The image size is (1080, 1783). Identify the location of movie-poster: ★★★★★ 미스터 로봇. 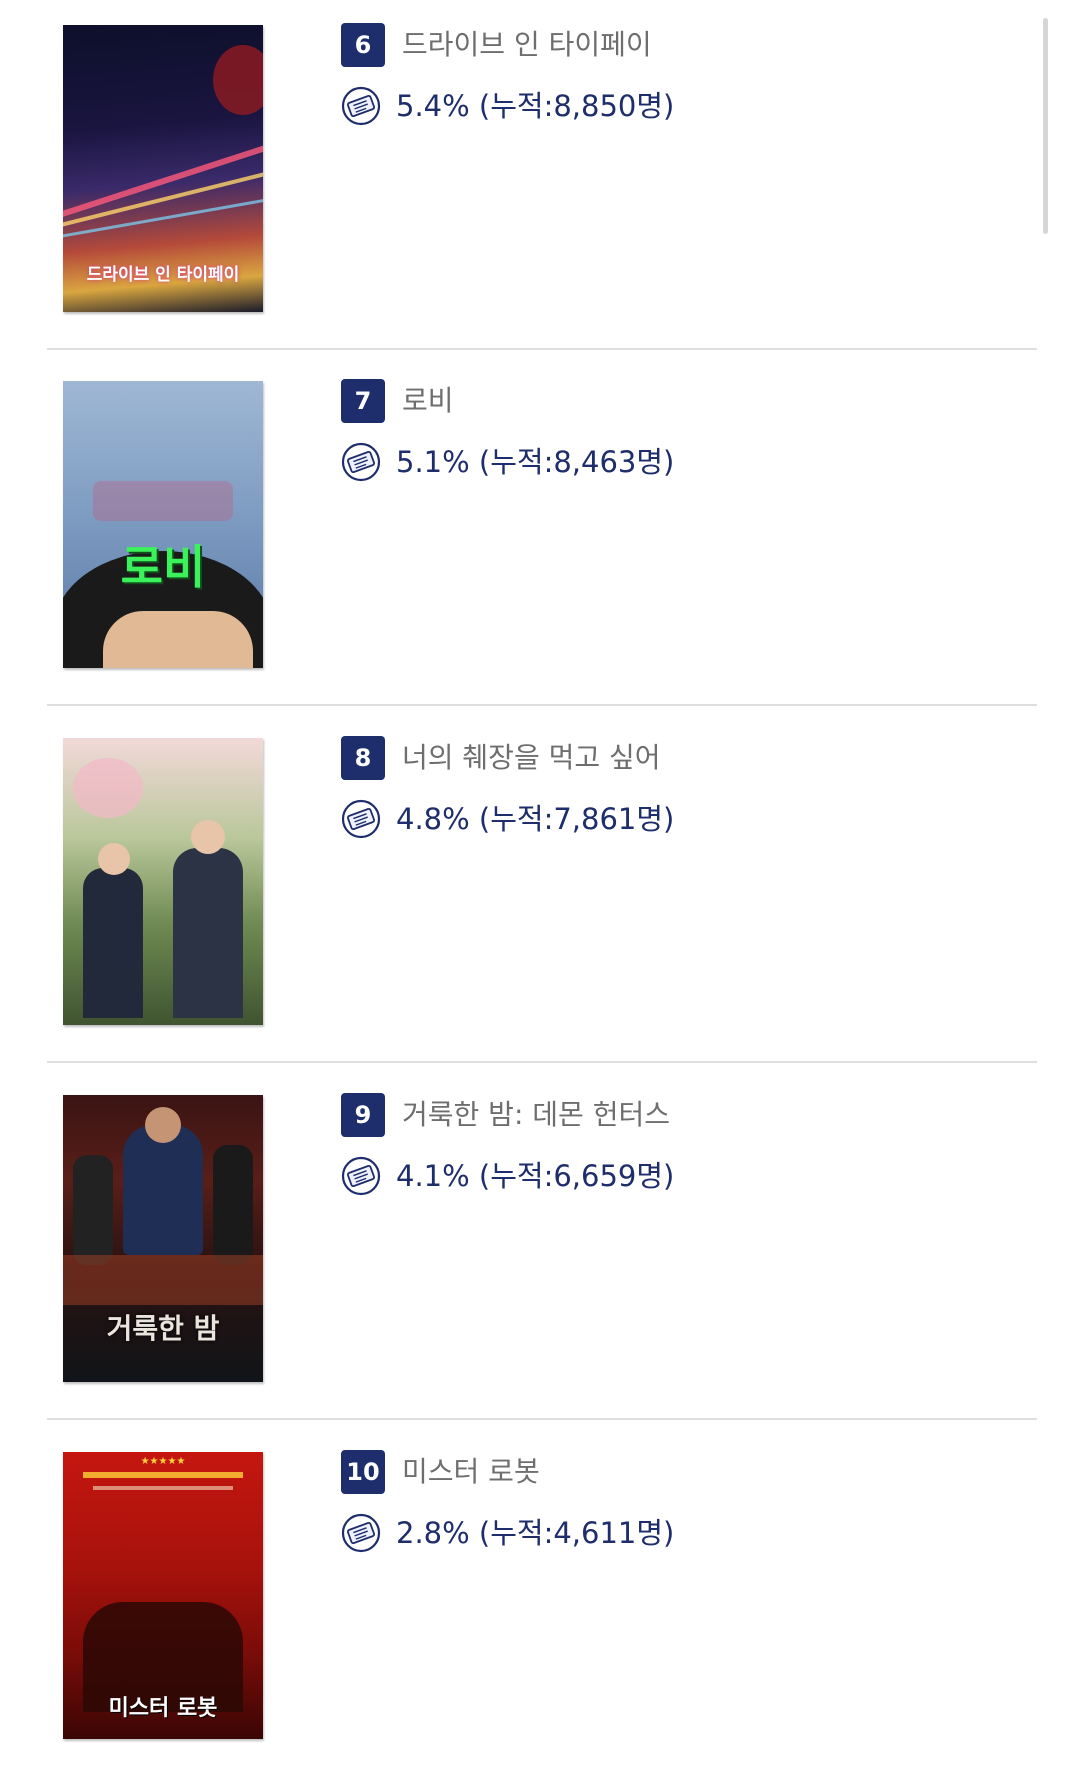
(163, 1595).